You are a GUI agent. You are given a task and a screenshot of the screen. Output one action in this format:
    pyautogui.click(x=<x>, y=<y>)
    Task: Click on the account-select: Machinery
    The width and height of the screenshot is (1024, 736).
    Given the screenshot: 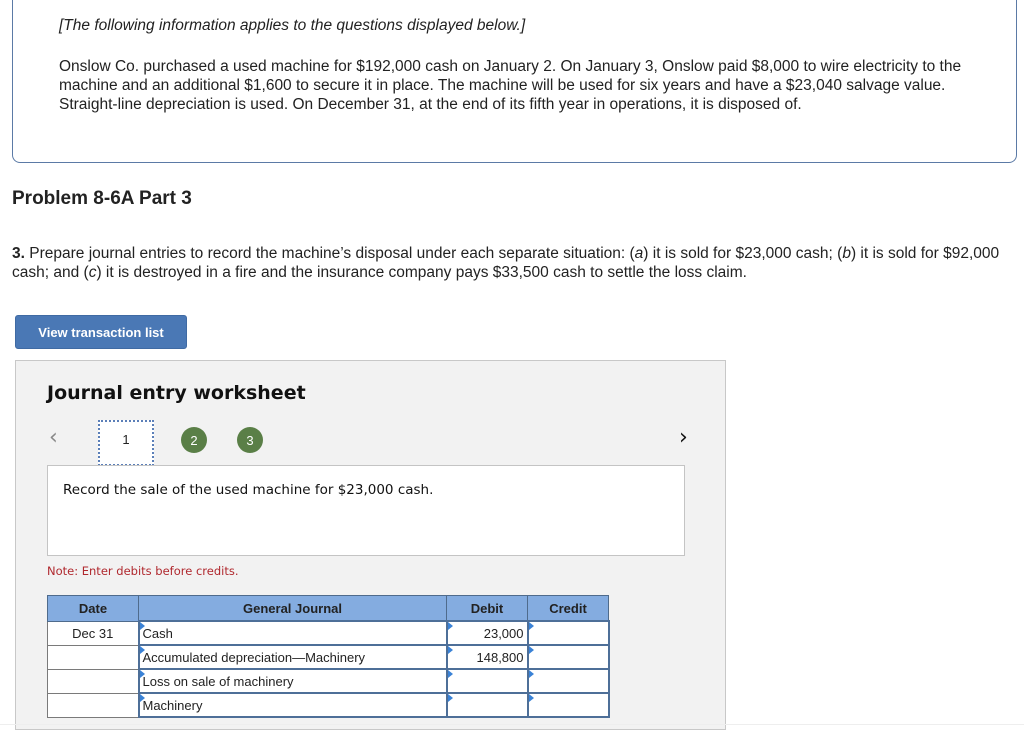 What is the action you would take?
    pyautogui.click(x=292, y=705)
    